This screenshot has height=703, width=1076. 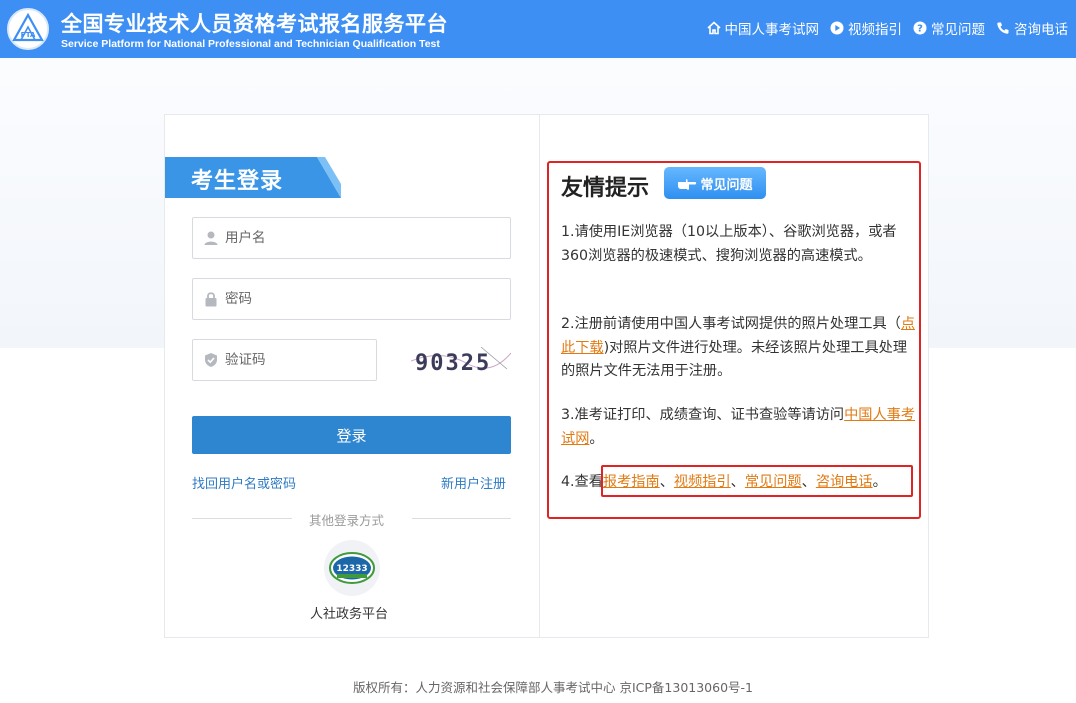 I want to click on tips-title: 友情提示, so click(x=605, y=188).